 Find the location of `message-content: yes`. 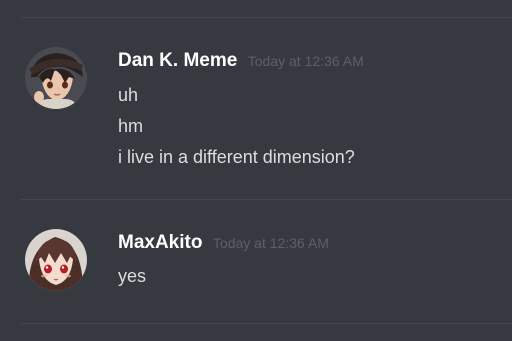

message-content: yes is located at coordinates (132, 276).